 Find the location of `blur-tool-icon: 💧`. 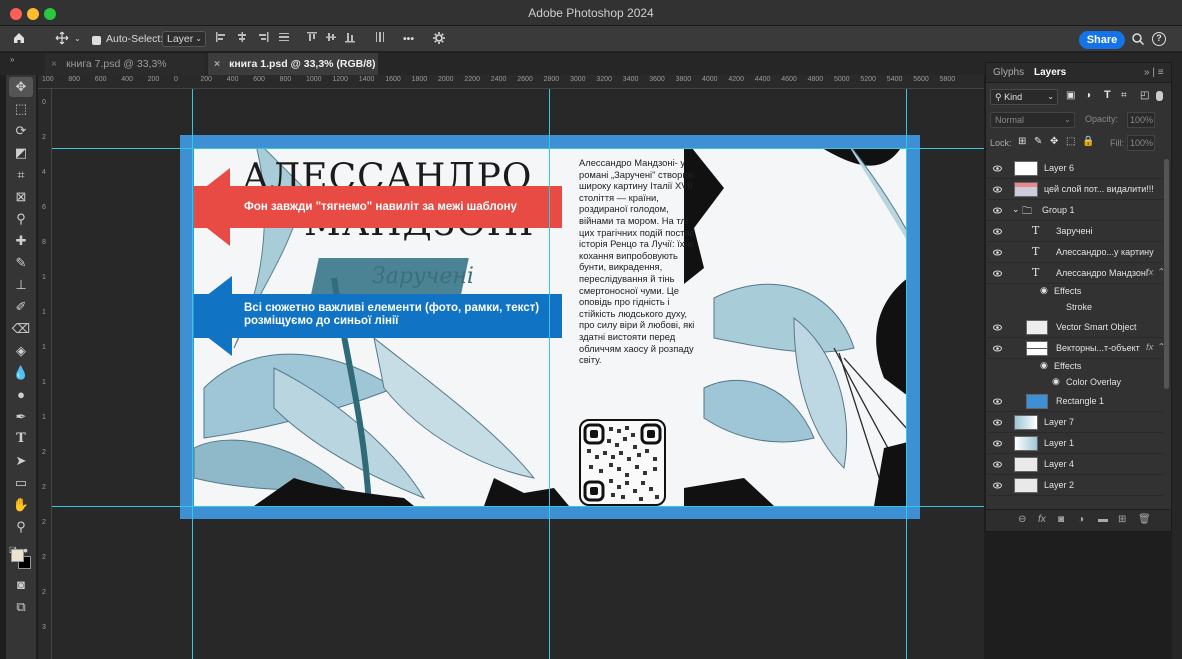

blur-tool-icon: 💧 is located at coordinates (21, 373).